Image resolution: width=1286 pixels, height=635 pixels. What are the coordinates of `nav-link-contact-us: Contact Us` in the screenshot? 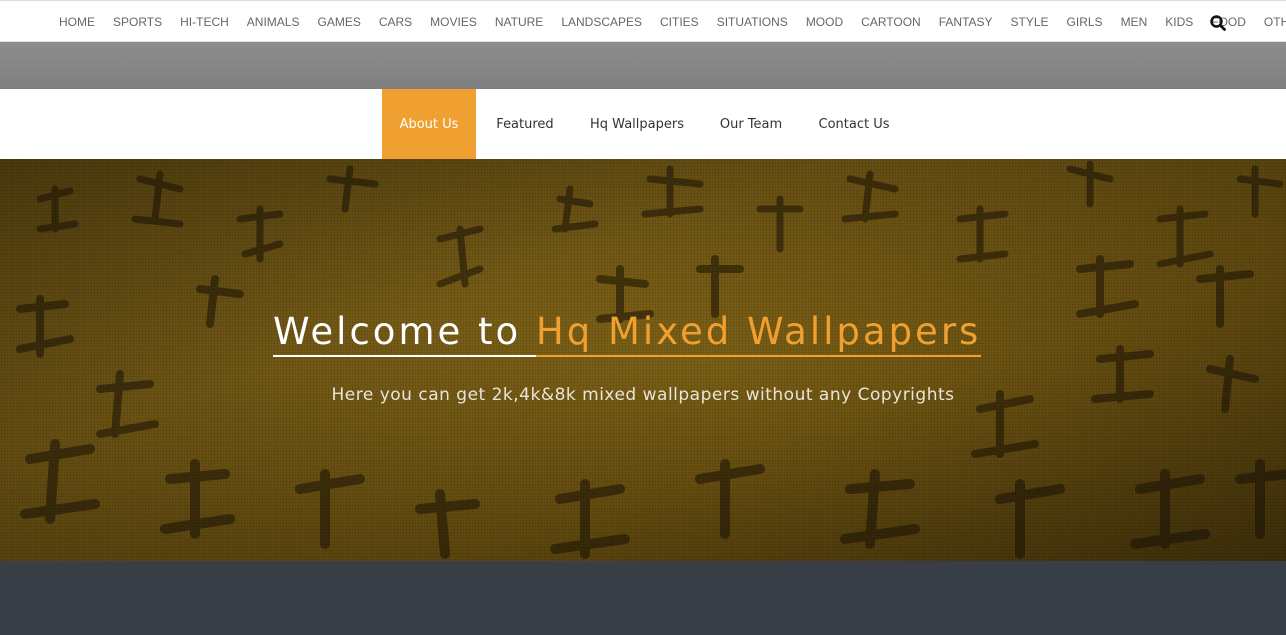 It's located at (854, 124).